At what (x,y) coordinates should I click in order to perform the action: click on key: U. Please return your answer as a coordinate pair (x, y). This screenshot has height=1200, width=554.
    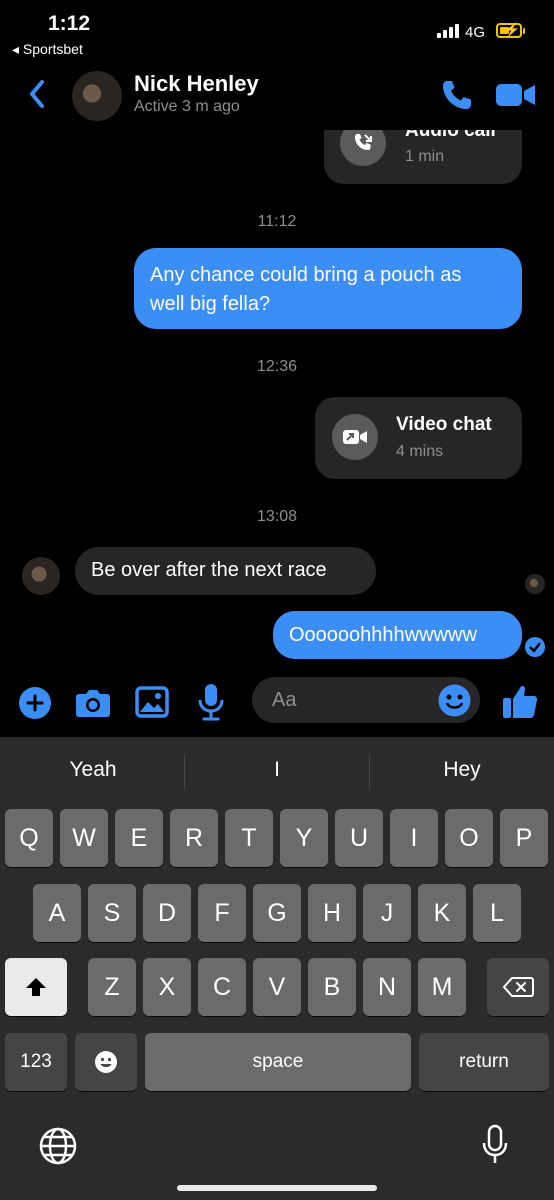
    Looking at the image, I should click on (359, 838).